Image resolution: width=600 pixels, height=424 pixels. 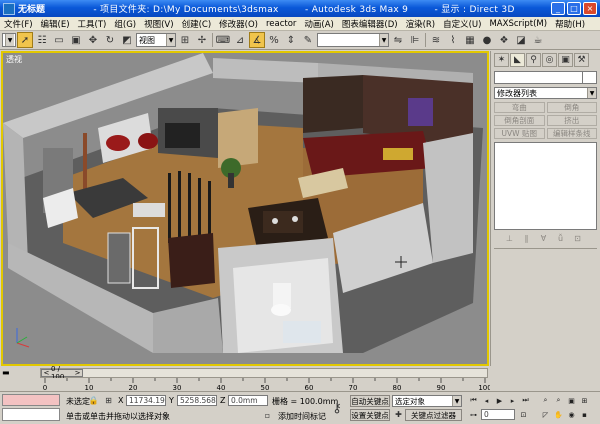 What do you see at coordinates (257, 40) in the screenshot?
I see `angle-snap-icon: ∡` at bounding box center [257, 40].